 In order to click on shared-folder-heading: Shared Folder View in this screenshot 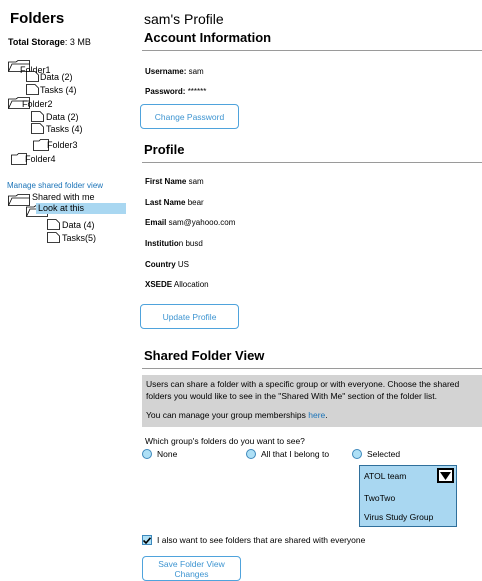, I will do `click(204, 355)`.